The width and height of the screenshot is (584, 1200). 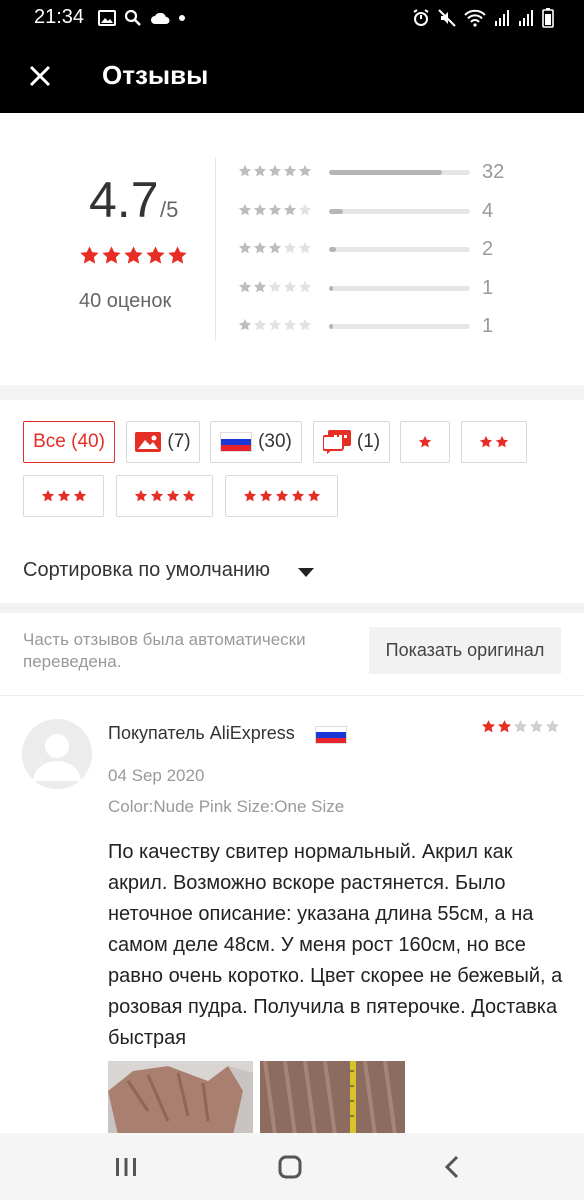 I want to click on recent-apps-button, so click(x=126, y=1167).